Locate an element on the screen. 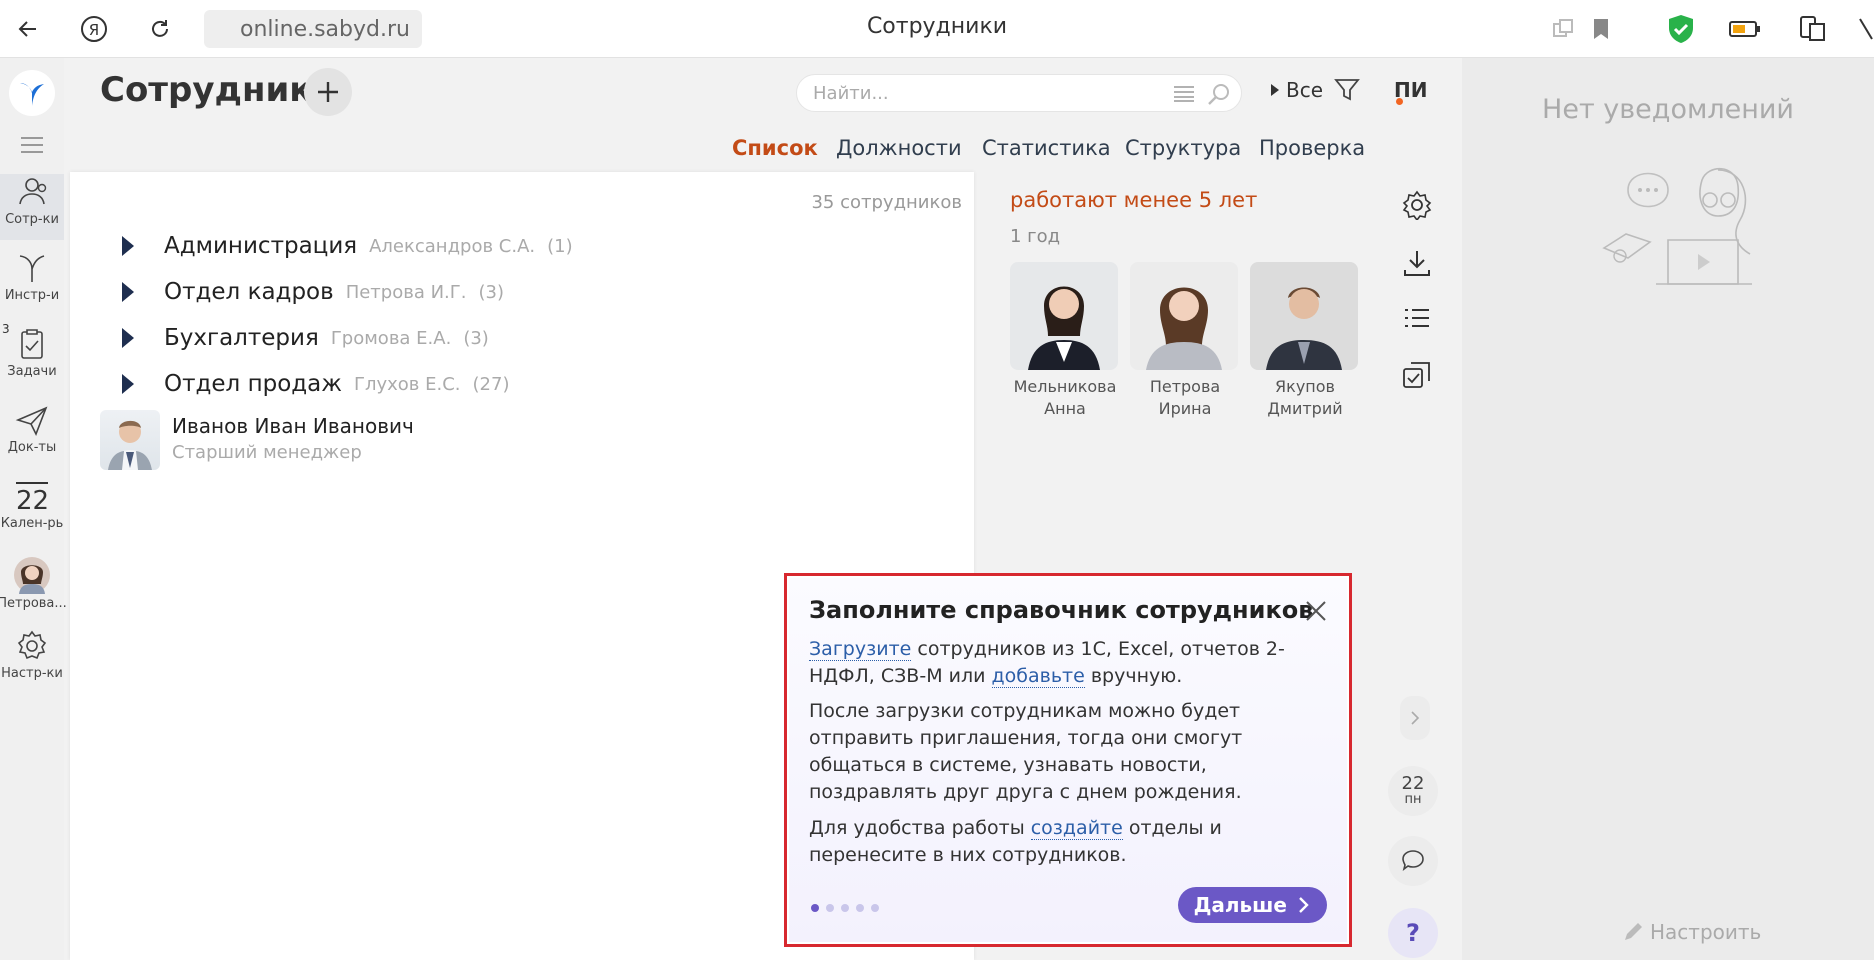 The image size is (1874, 960). nav-calendar: 22 Кален-рь is located at coordinates (32, 515).